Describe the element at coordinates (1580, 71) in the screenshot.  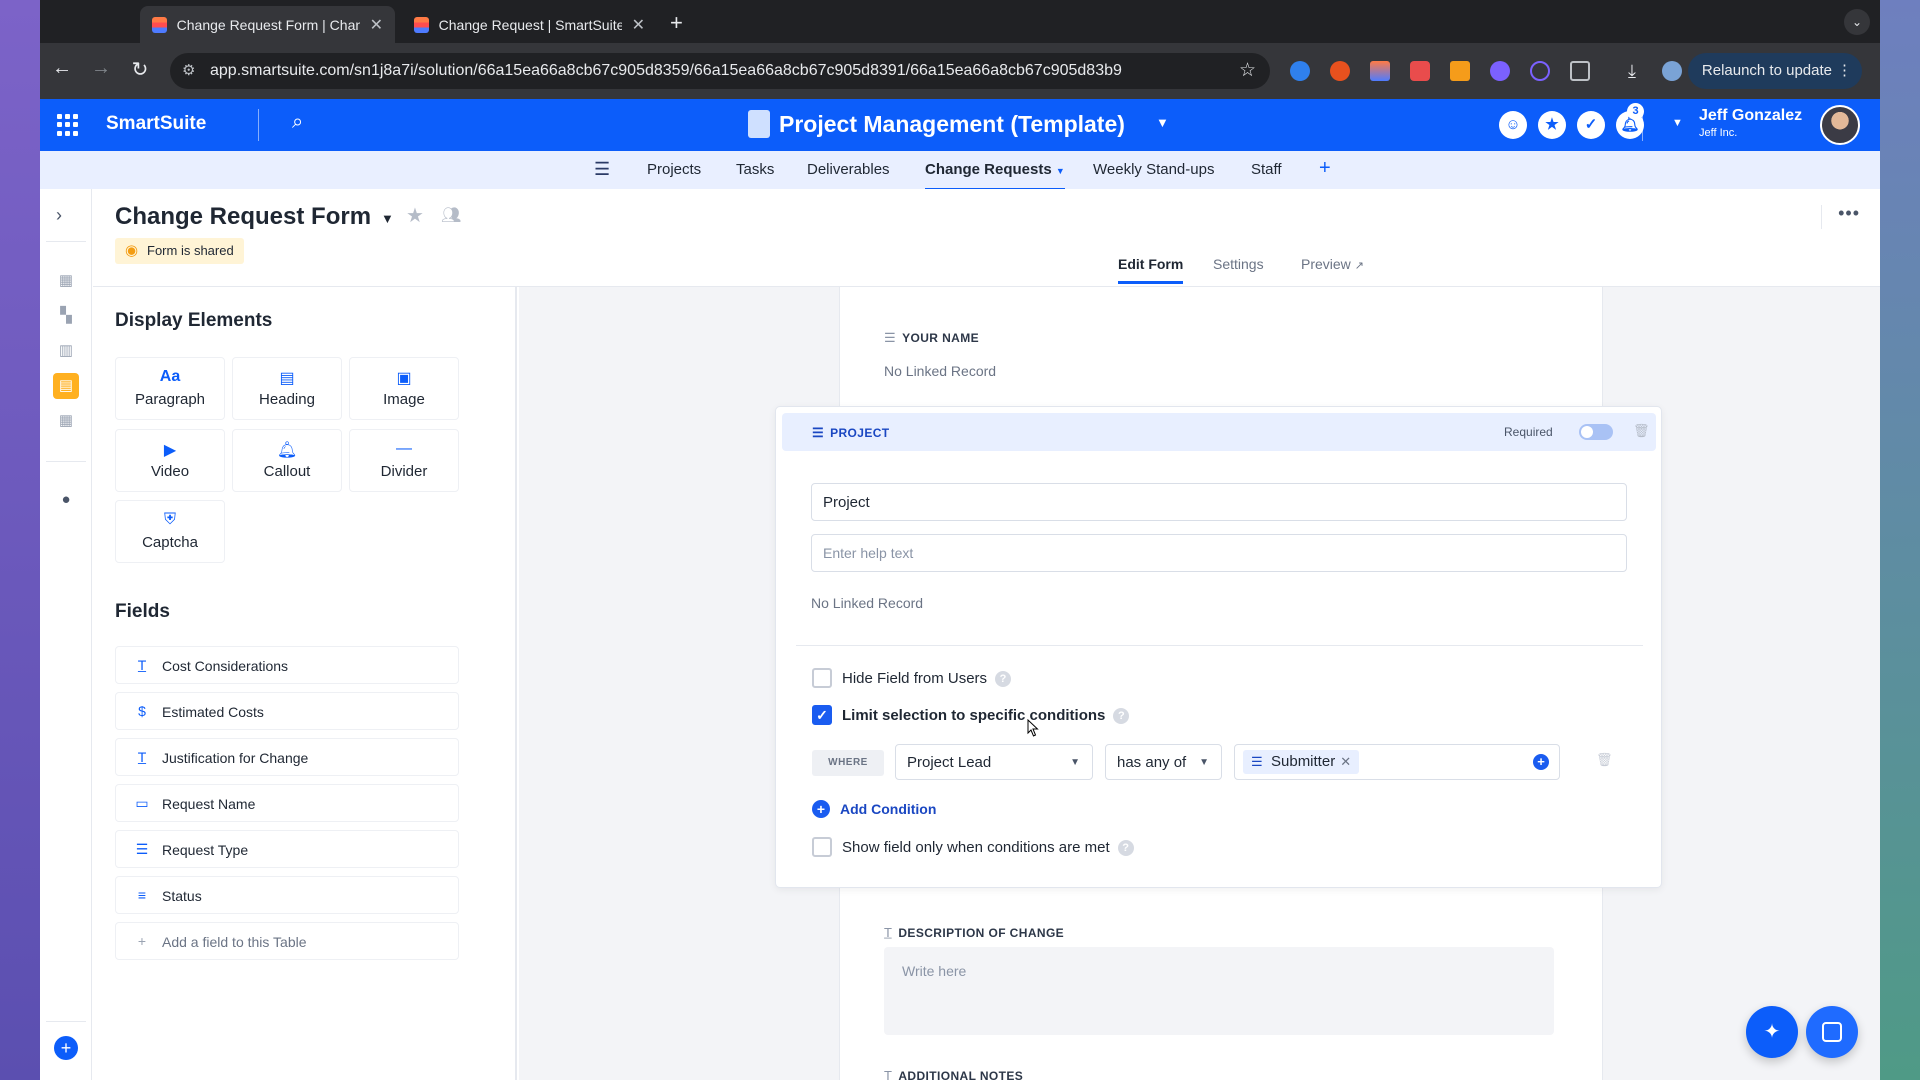
I see `extensions-puzzle-icon` at that location.